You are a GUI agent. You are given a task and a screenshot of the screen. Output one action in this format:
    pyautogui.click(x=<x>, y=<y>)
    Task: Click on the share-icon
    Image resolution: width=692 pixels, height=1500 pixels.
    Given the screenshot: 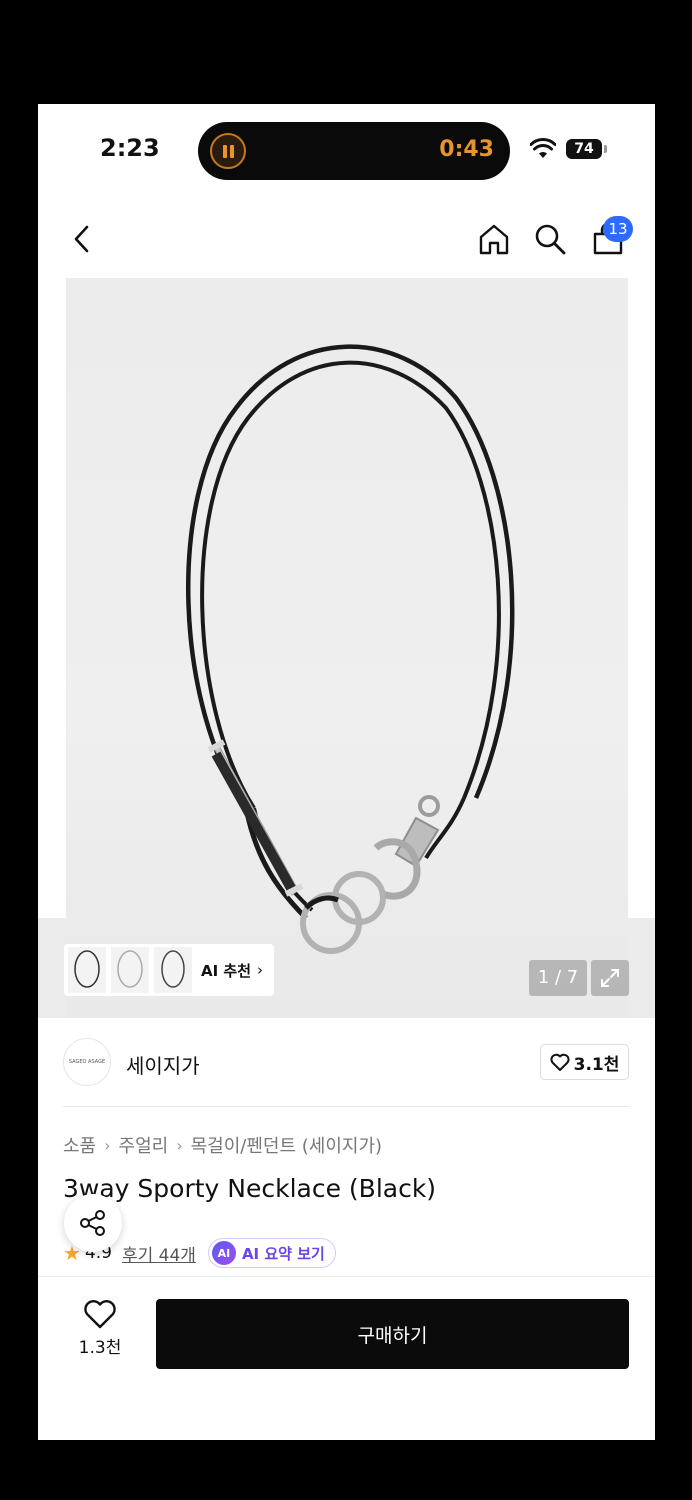 What is the action you would take?
    pyautogui.click(x=92, y=1223)
    